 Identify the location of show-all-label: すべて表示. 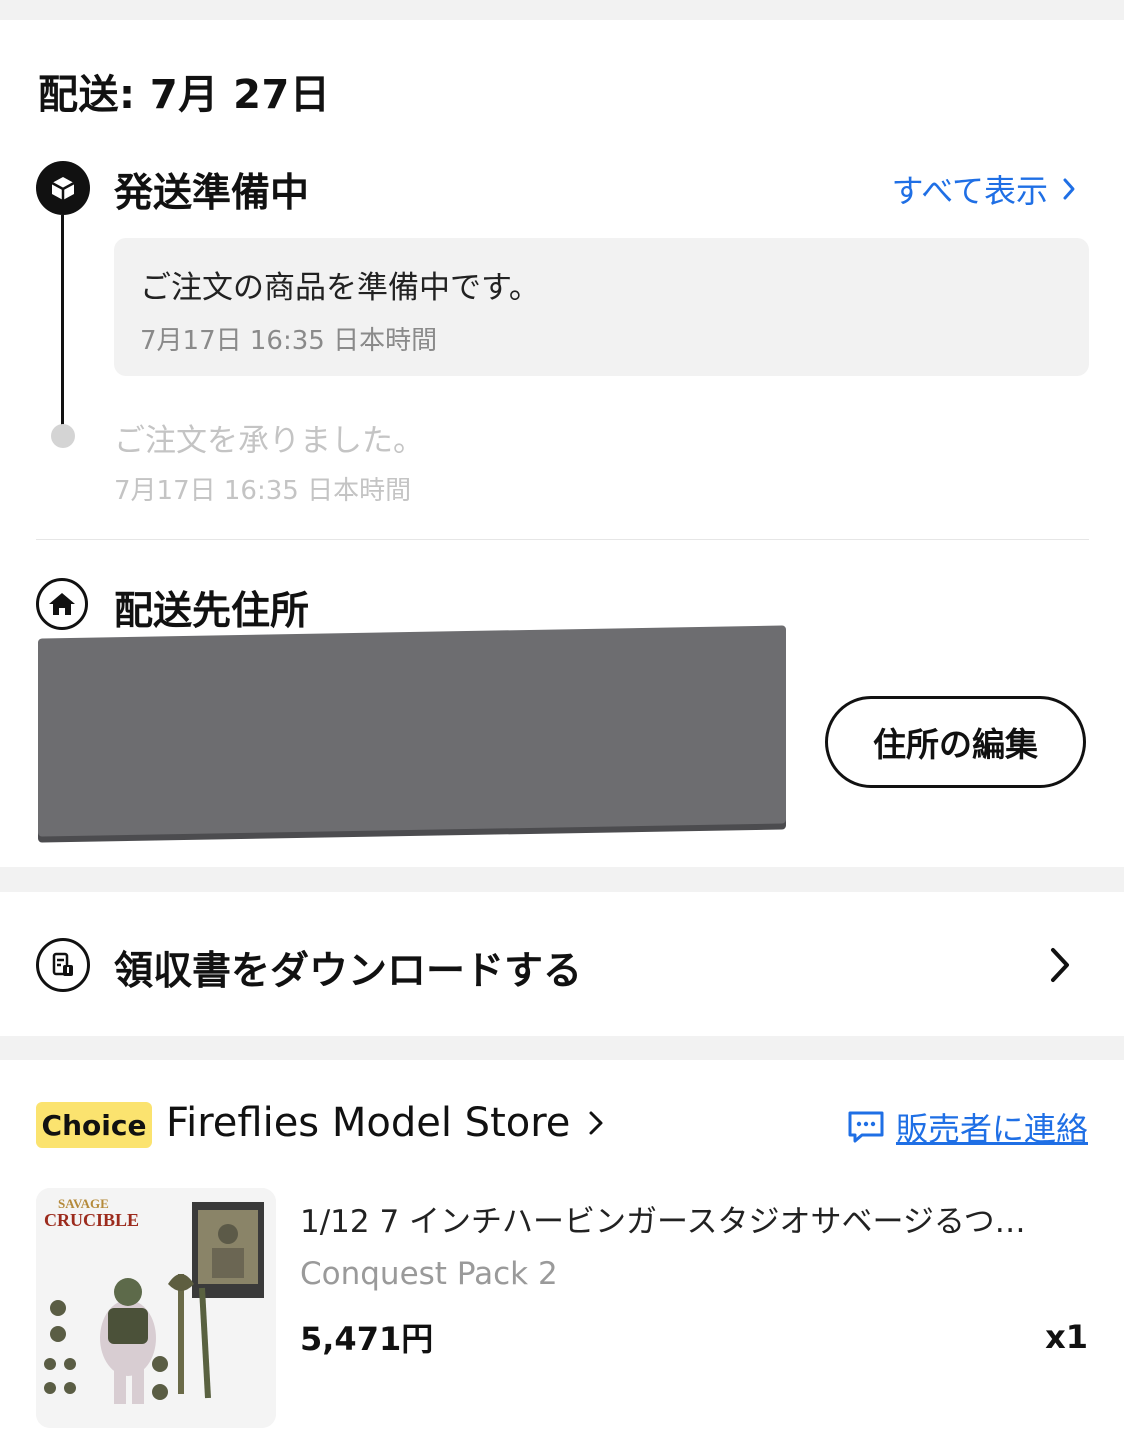
(969, 191).